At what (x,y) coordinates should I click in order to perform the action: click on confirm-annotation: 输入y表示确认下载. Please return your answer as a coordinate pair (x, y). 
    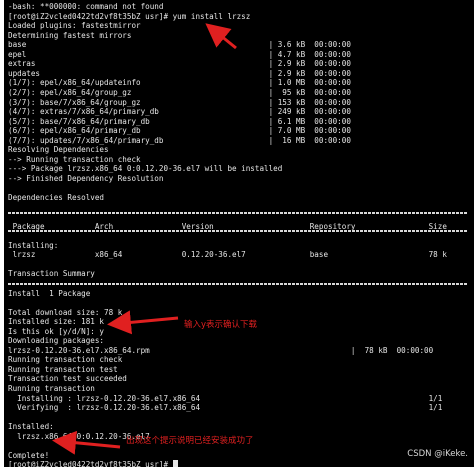
    Looking at the image, I should click on (221, 325).